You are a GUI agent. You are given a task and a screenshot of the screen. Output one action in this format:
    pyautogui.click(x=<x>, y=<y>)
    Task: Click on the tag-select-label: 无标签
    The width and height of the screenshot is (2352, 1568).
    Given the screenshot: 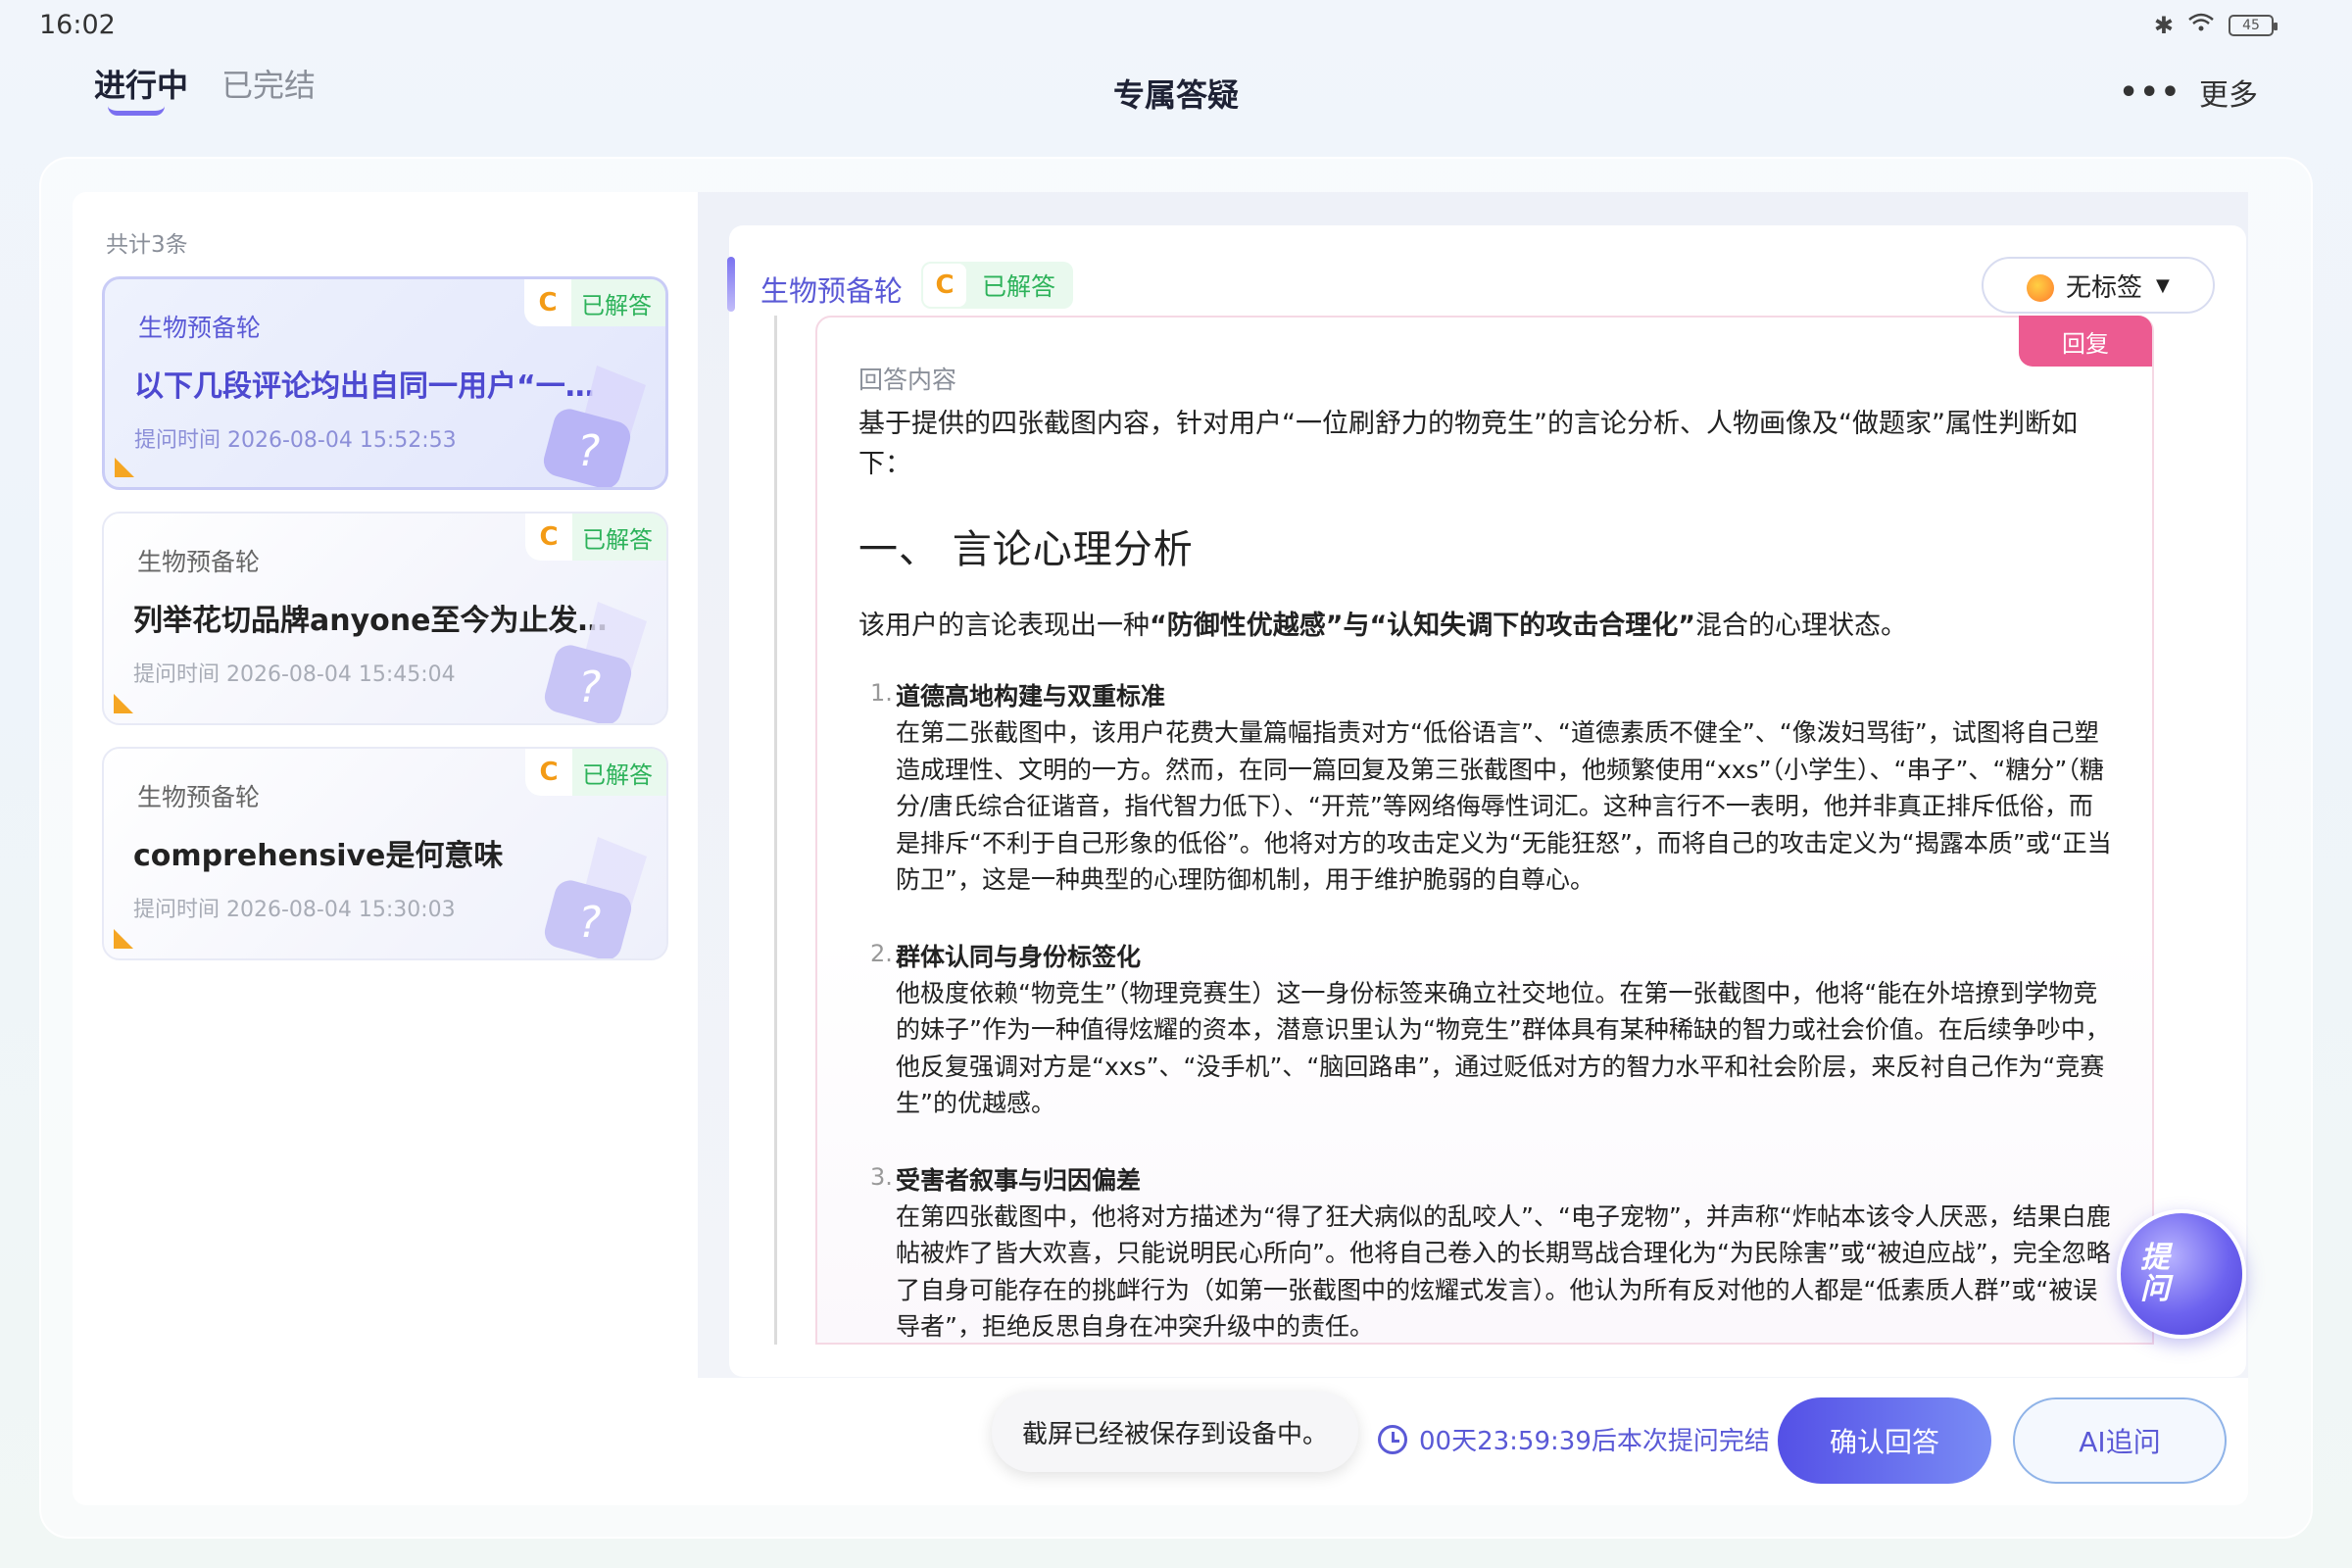 What is the action you would take?
    pyautogui.click(x=2104, y=287)
    